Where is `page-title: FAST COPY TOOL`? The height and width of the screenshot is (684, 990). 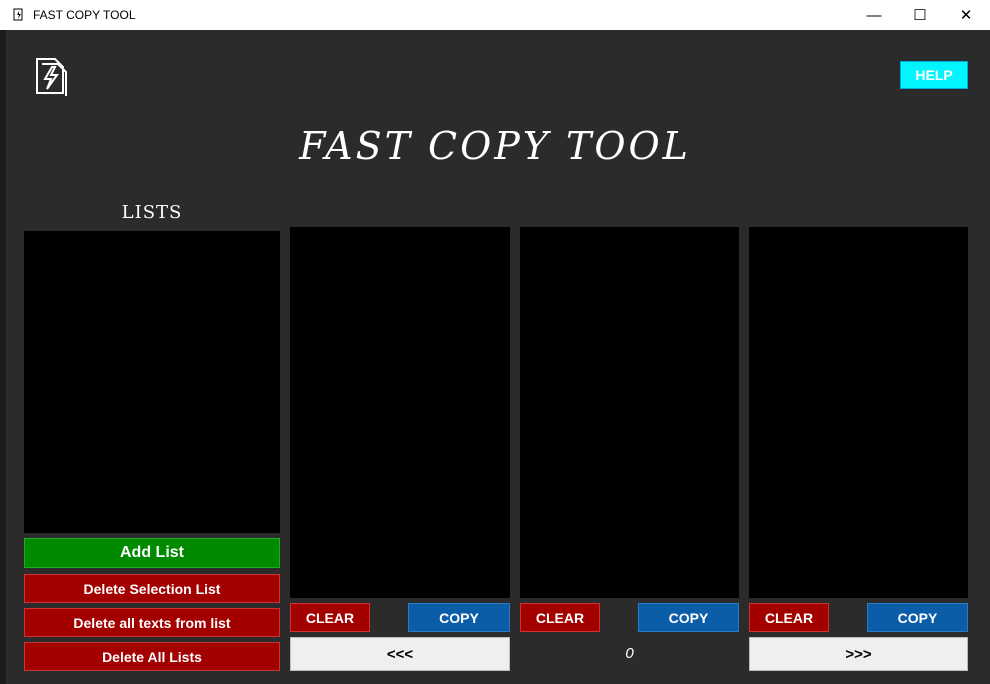 page-title: FAST COPY TOOL is located at coordinates (495, 146).